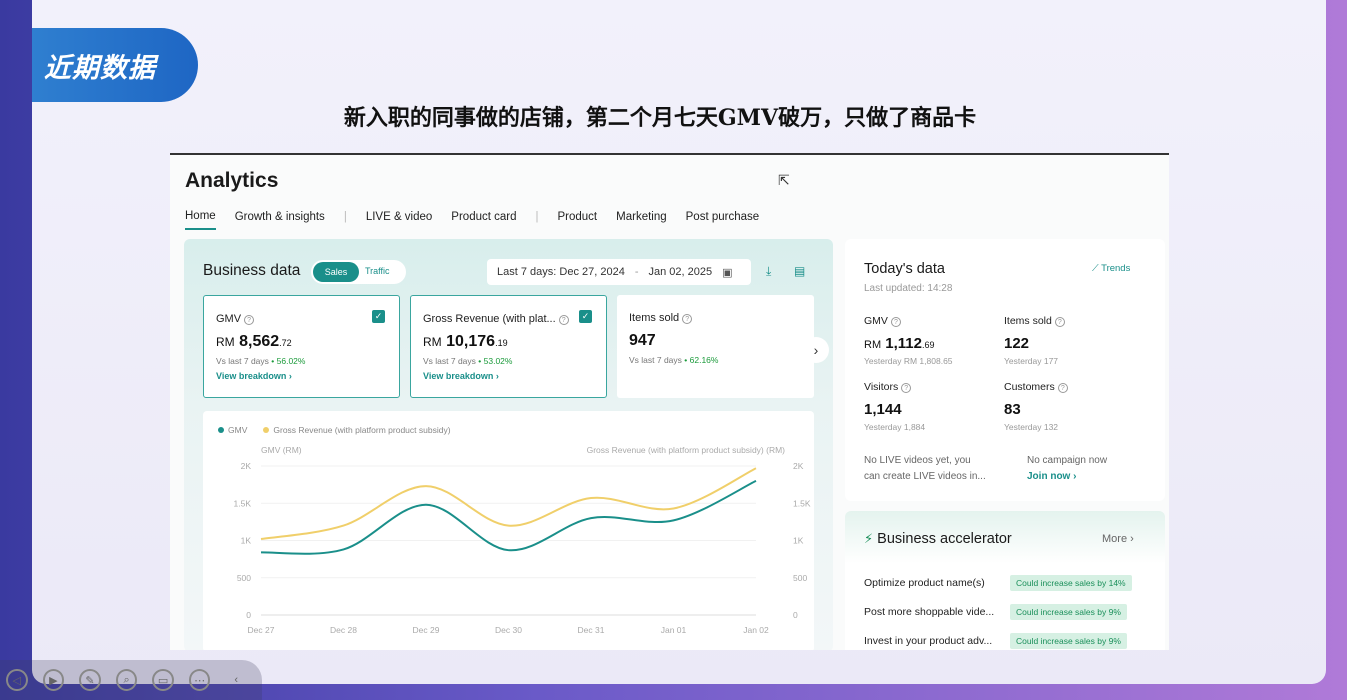 This screenshot has height=700, width=1347. Describe the element at coordinates (126, 680) in the screenshot. I see `zoom-icon: ⌕` at that location.